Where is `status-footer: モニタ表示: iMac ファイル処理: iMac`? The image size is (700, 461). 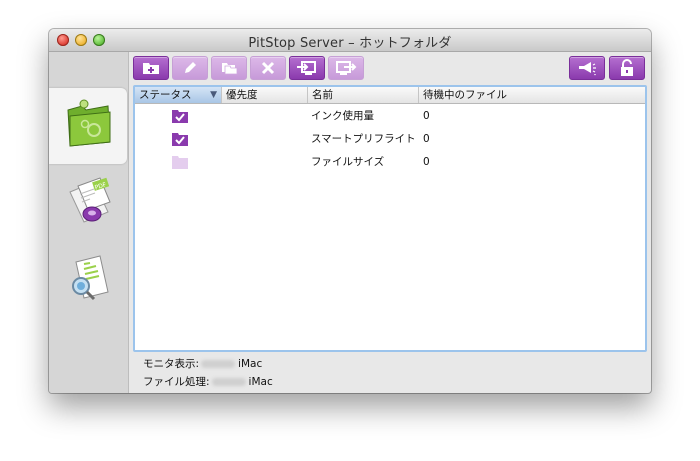
status-footer: モニタ表示: iMac ファイル処理: iMac is located at coordinates (208, 373).